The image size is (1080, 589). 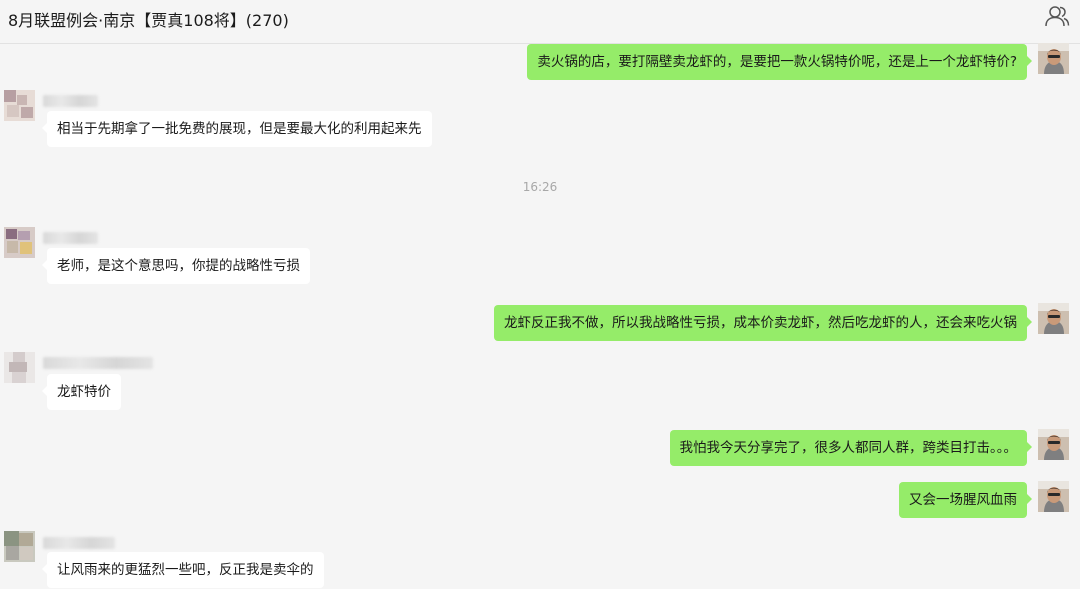 What do you see at coordinates (1057, 16) in the screenshot?
I see `group-members-icon` at bounding box center [1057, 16].